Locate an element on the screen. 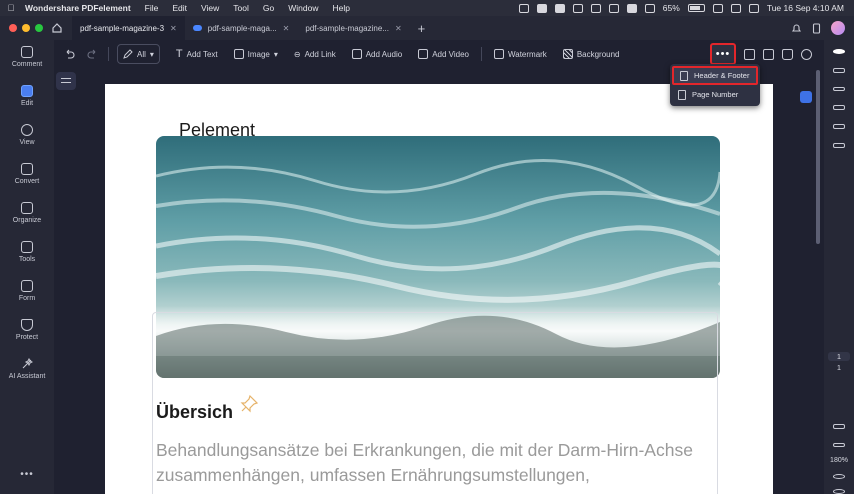 This screenshot has width=854, height=494. zoom-level: 180% is located at coordinates (839, 460).